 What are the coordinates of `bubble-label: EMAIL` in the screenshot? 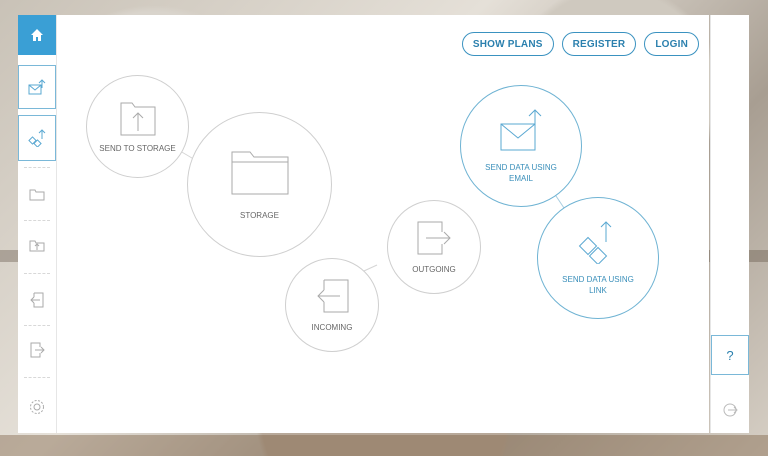 It's located at (520, 178).